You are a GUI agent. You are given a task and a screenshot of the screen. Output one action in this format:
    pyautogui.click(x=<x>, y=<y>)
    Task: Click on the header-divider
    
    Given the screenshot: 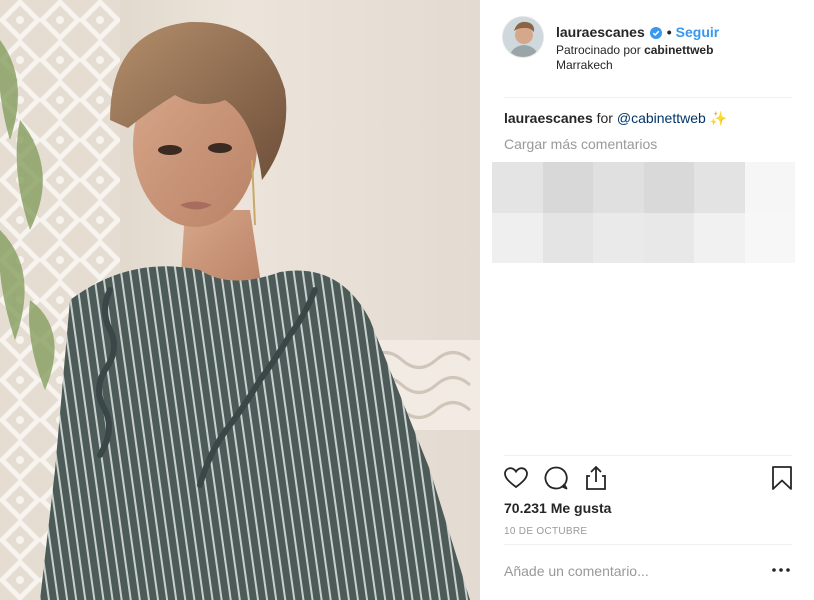 What is the action you would take?
    pyautogui.click(x=648, y=97)
    